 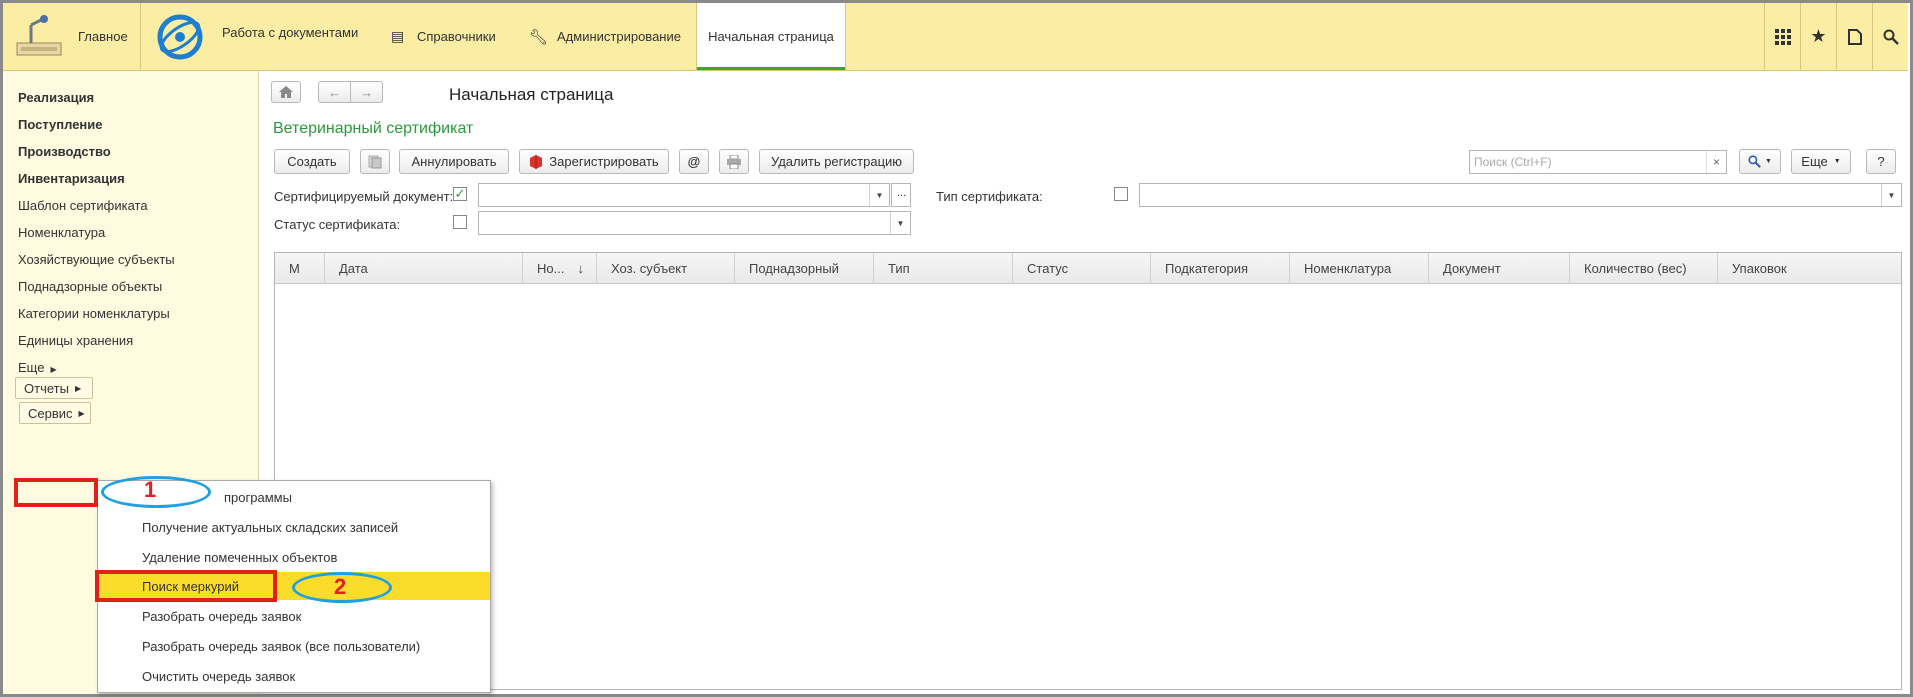 What do you see at coordinates (1881, 161) in the screenshot?
I see `help-button: ?` at bounding box center [1881, 161].